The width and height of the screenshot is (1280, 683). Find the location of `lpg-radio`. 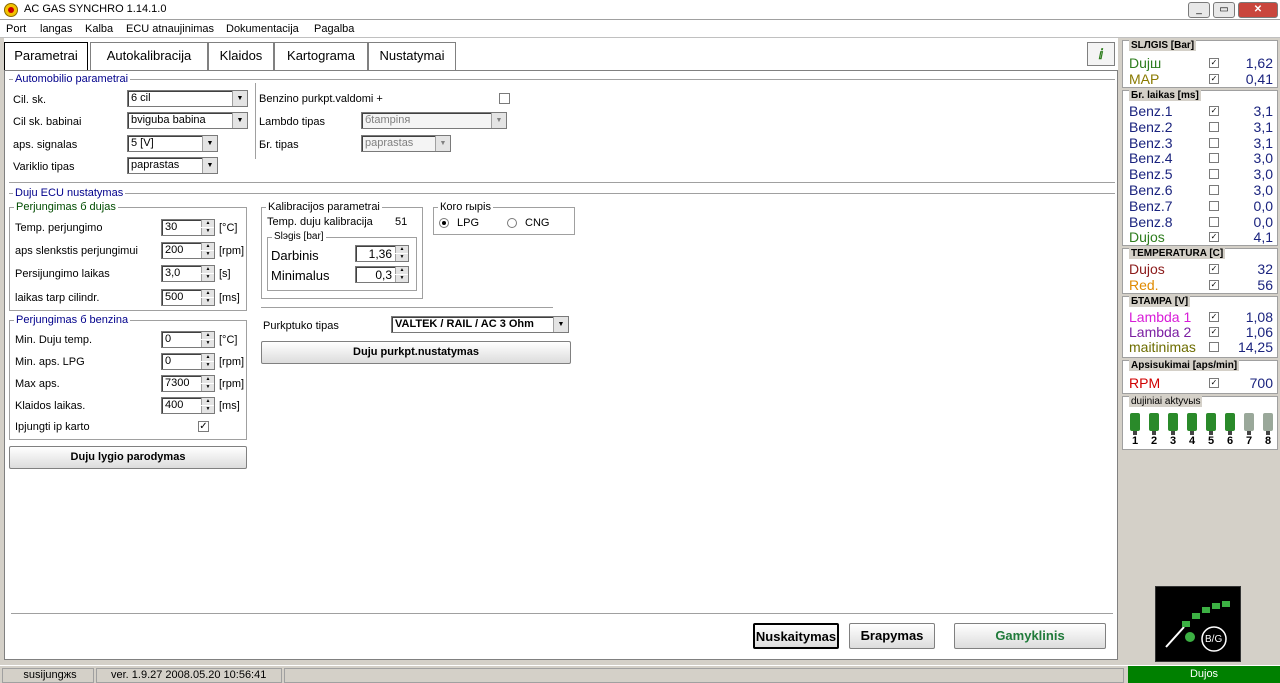

lpg-radio is located at coordinates (444, 223).